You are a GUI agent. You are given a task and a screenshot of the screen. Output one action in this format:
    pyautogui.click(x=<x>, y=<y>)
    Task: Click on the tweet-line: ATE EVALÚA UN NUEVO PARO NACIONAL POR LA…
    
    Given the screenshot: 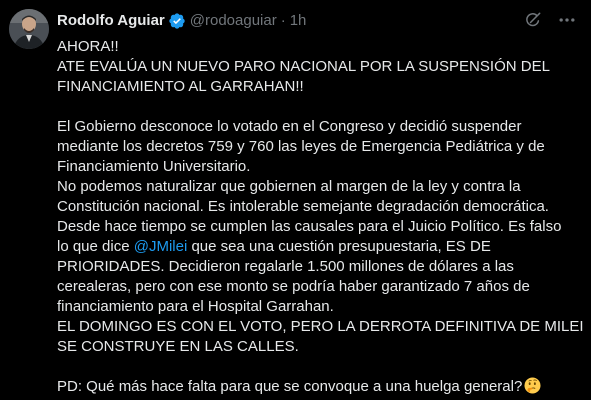 What is the action you would take?
    pyautogui.click(x=303, y=66)
    